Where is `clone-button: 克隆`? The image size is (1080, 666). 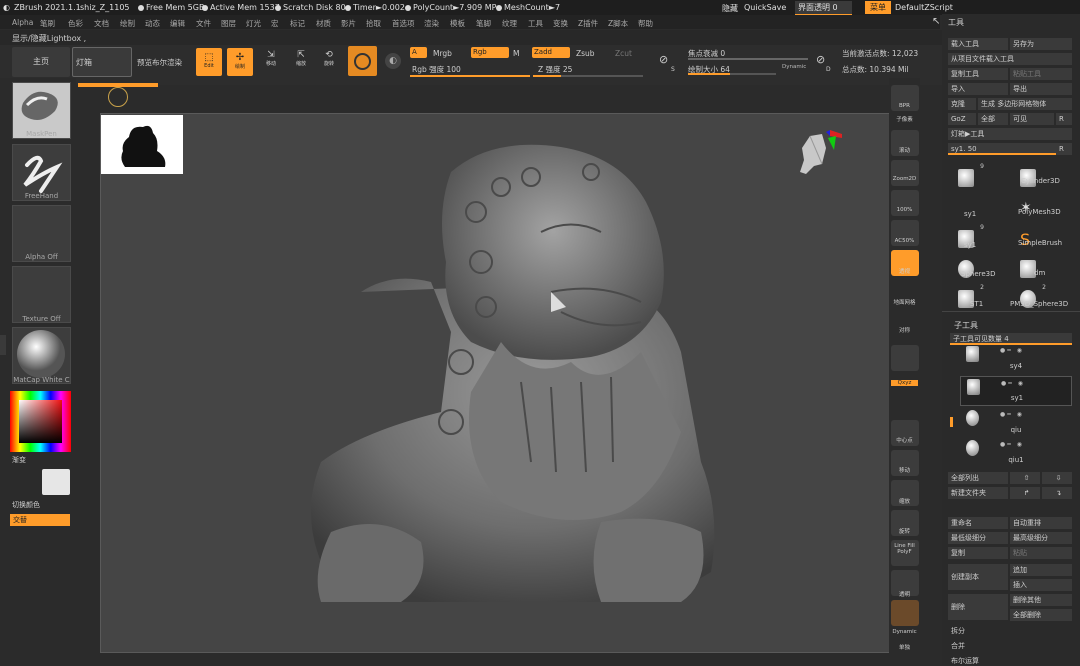
clone-button: 克隆 is located at coordinates (962, 104).